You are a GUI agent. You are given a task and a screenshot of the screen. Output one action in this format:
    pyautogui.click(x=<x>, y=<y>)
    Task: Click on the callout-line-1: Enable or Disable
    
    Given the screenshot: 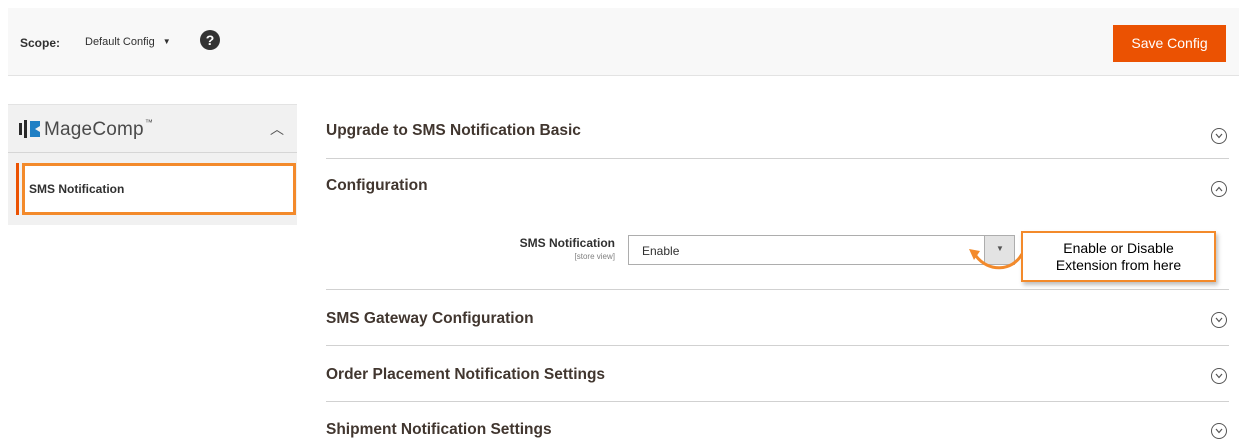 What is the action you would take?
    pyautogui.click(x=1118, y=248)
    